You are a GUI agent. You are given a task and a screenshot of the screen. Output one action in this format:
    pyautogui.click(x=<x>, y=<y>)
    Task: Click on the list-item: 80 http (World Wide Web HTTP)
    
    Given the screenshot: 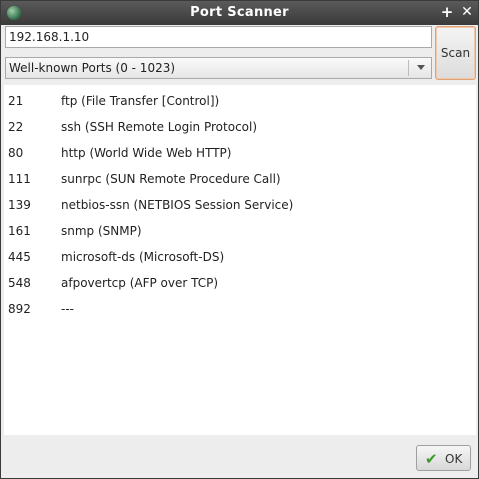 What is the action you would take?
    pyautogui.click(x=240, y=152)
    